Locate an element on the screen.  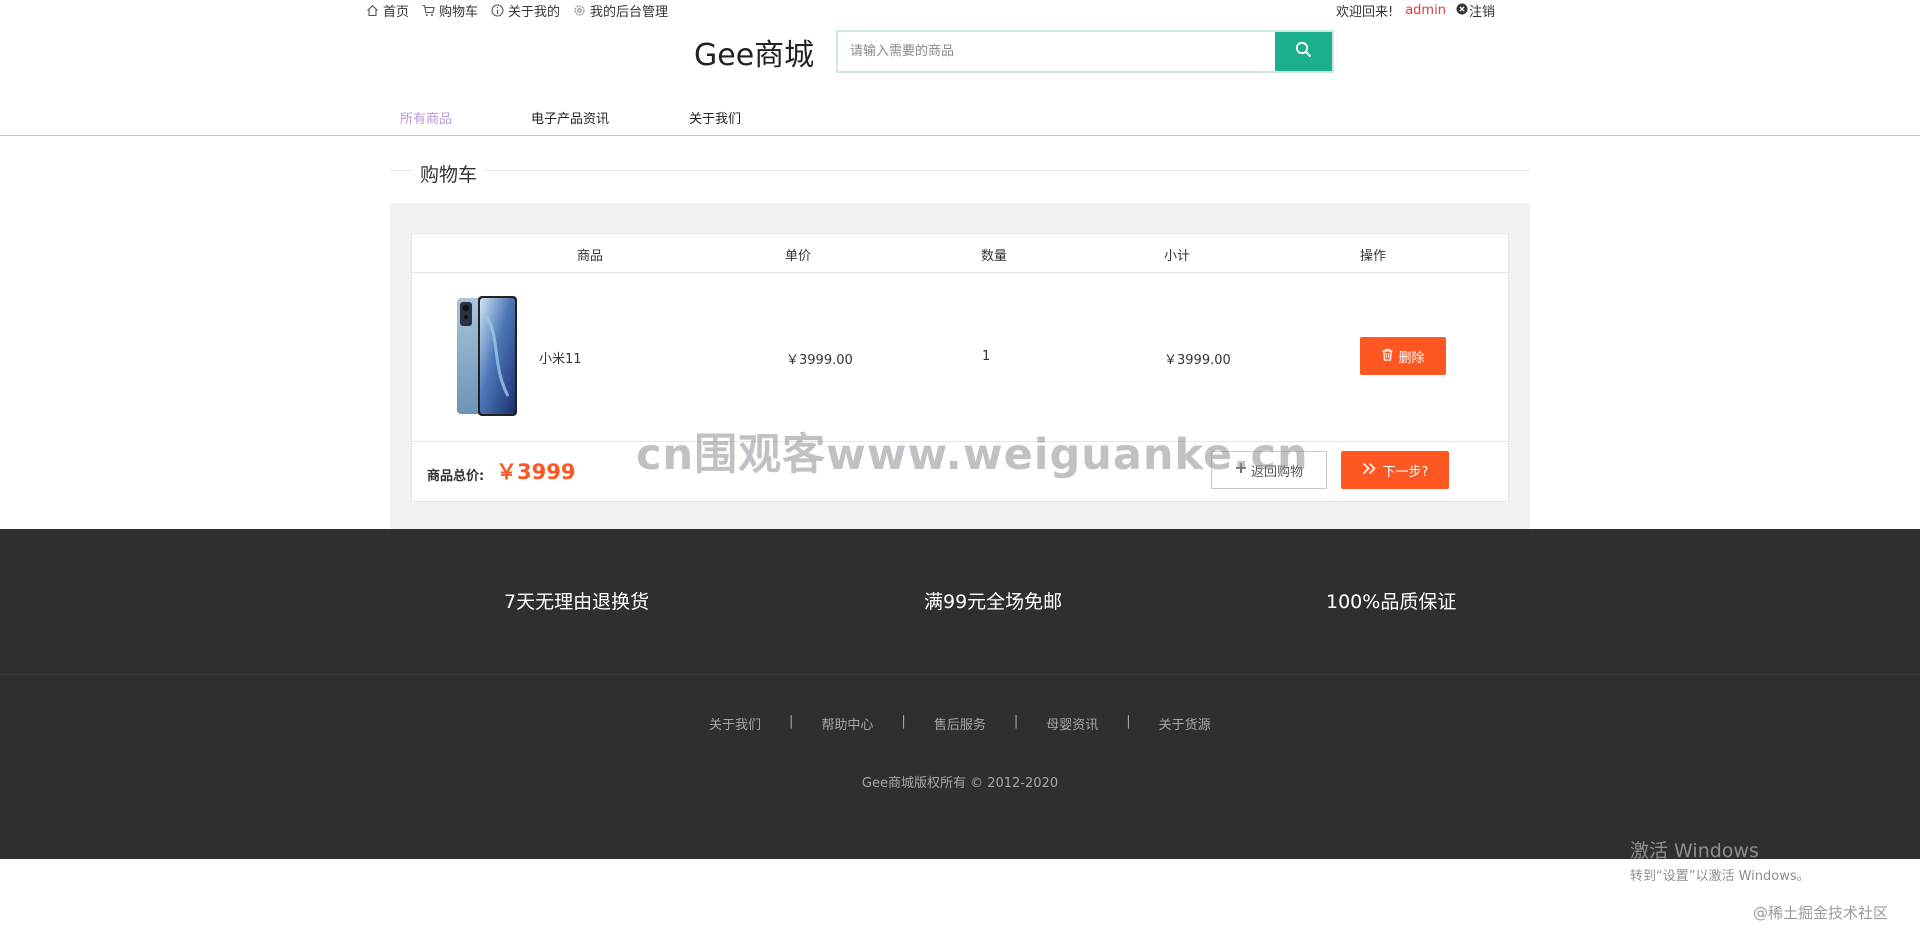
next-step-button: 下一步? is located at coordinates (1395, 470).